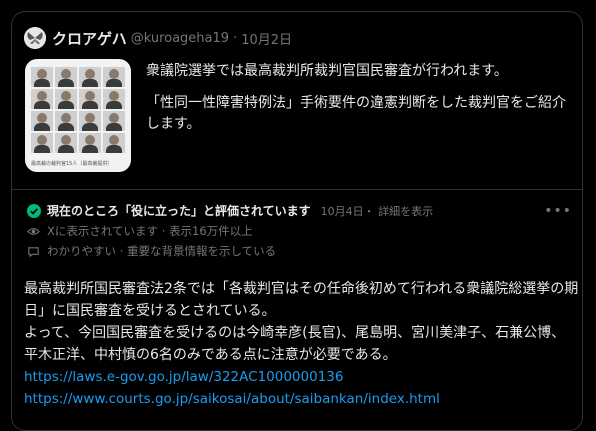  Describe the element at coordinates (33, 251) in the screenshot. I see `chat-icon` at that location.